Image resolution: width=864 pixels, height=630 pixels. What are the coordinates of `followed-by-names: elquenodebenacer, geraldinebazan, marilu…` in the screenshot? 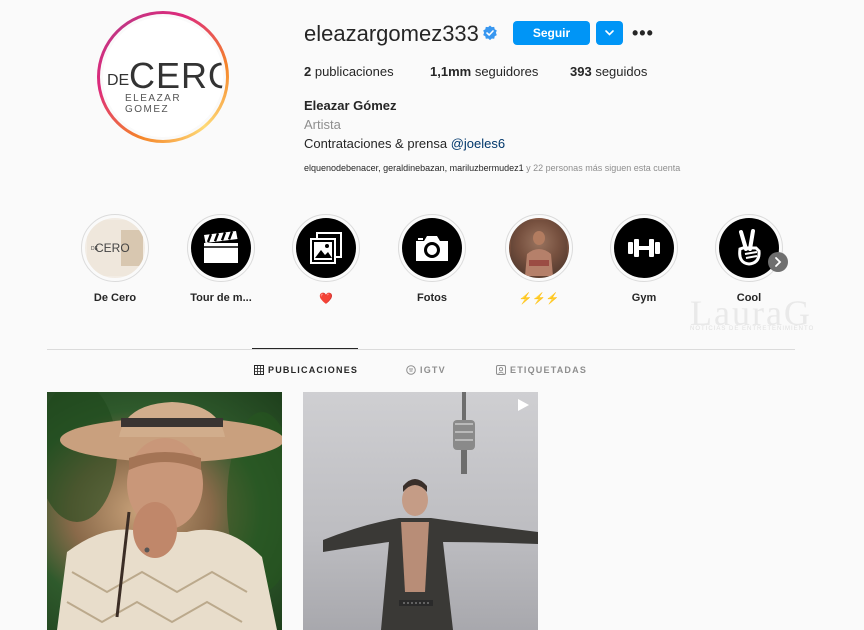 It's located at (414, 168).